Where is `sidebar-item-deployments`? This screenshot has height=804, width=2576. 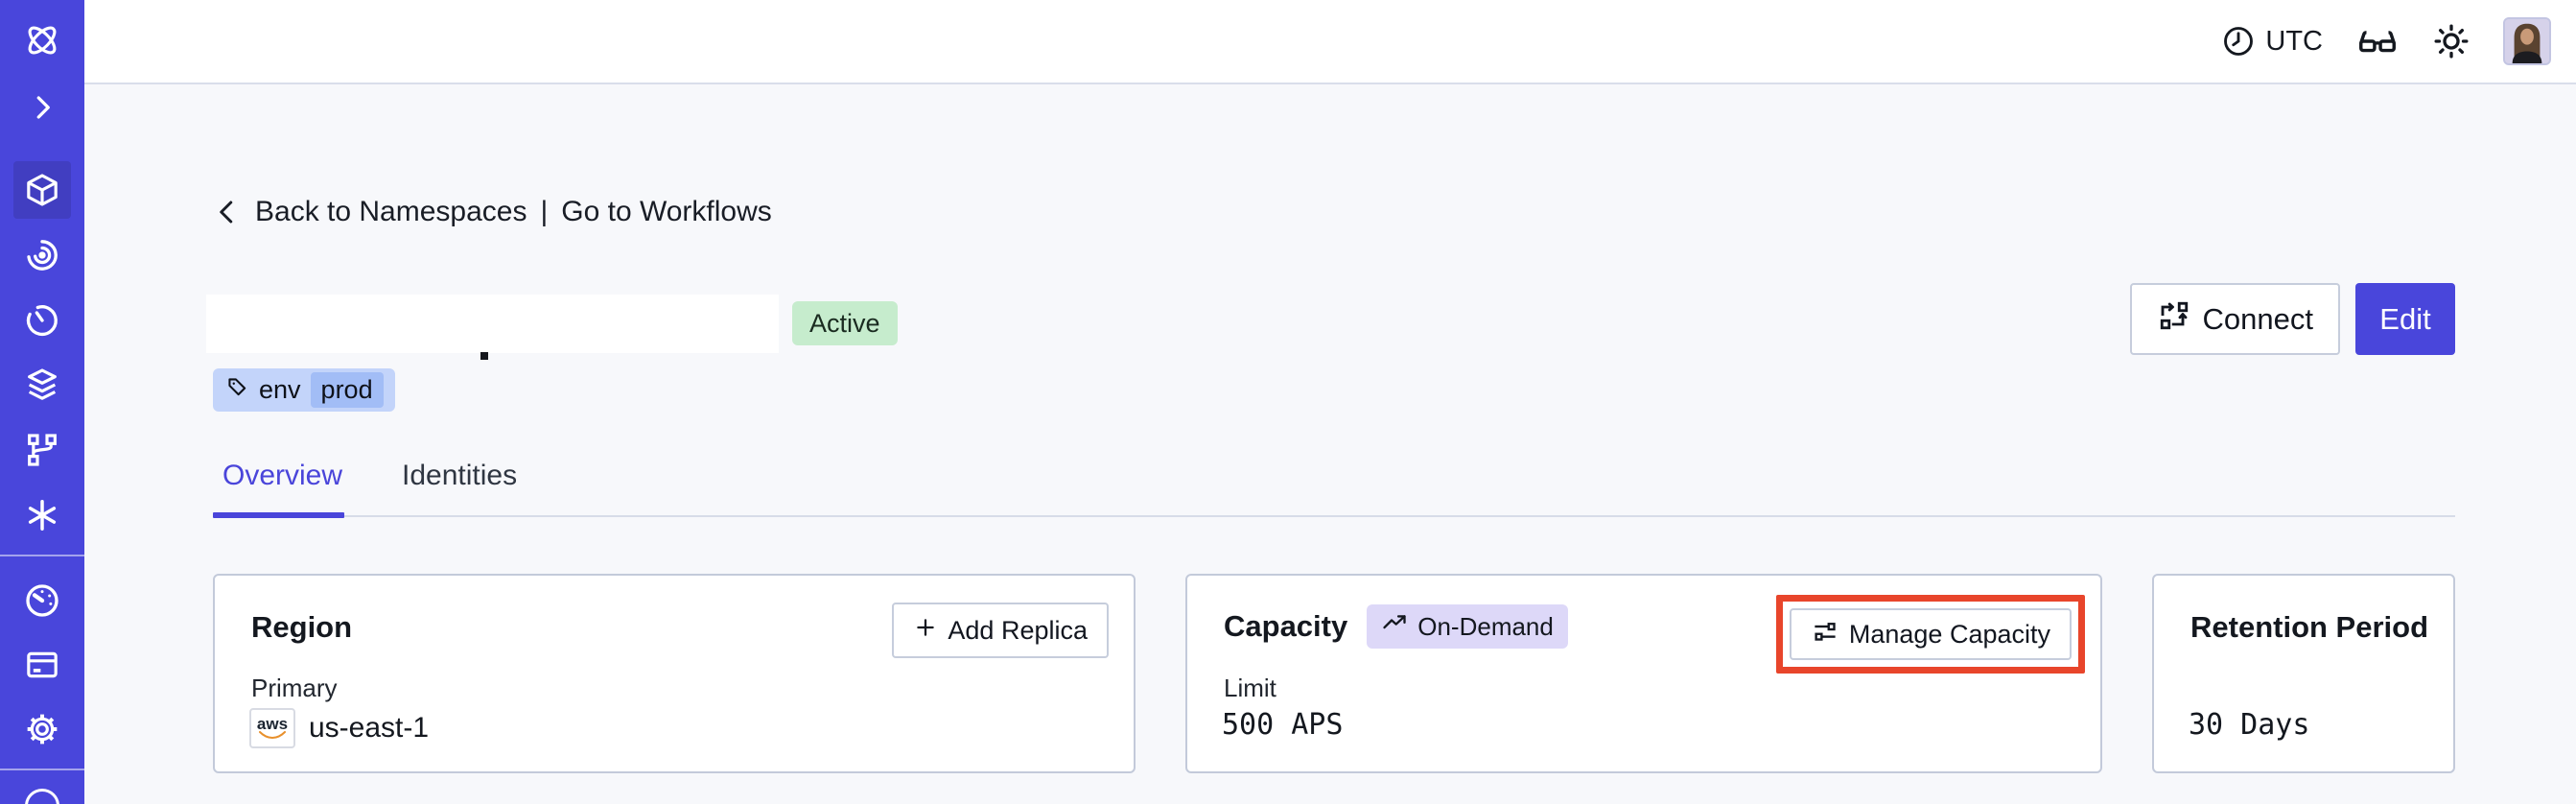
sidebar-item-deployments is located at coordinates (42, 385).